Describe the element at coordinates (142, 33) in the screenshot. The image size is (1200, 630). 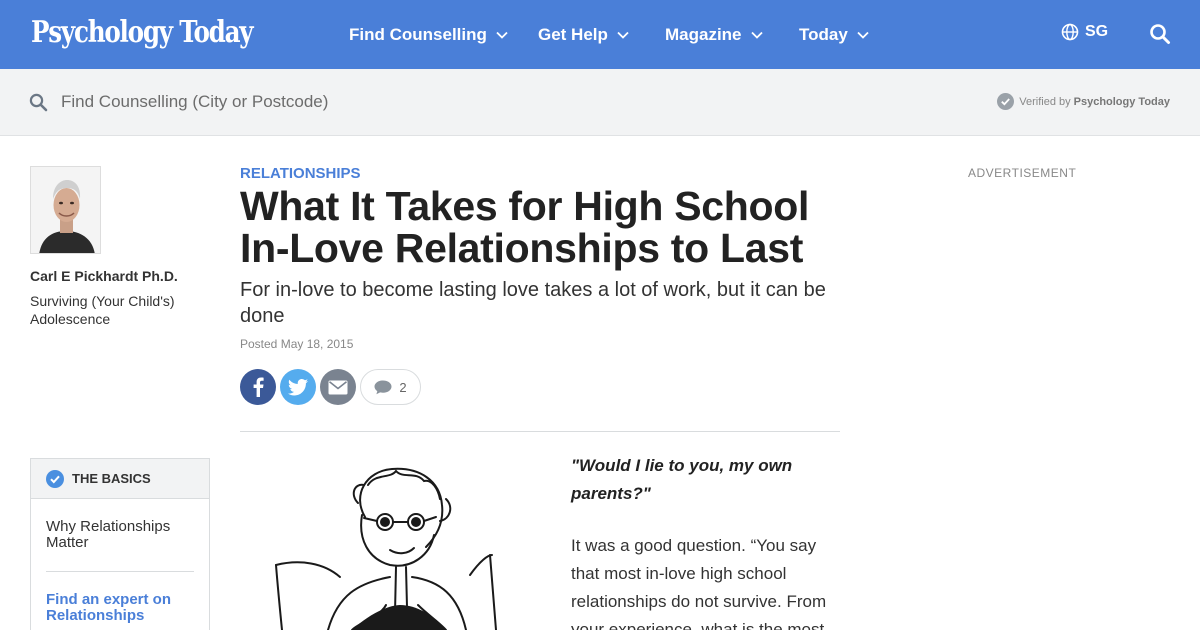
I see `site-logo: Psychology Today` at that location.